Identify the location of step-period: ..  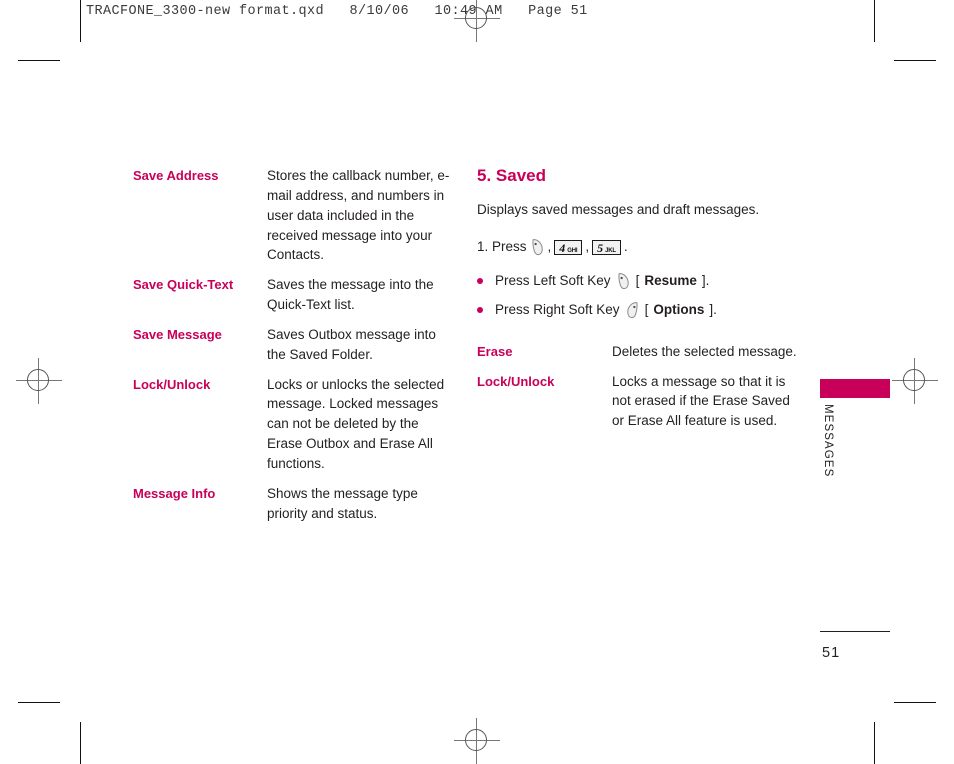
(625, 247).